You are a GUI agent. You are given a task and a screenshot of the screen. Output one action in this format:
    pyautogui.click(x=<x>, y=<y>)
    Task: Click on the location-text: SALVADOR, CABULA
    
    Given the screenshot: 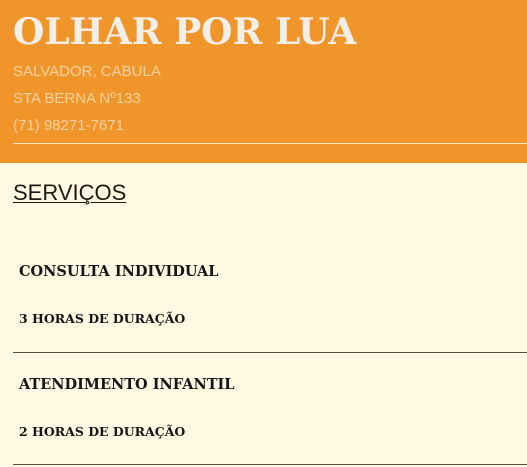 What is the action you would take?
    pyautogui.click(x=87, y=71)
    